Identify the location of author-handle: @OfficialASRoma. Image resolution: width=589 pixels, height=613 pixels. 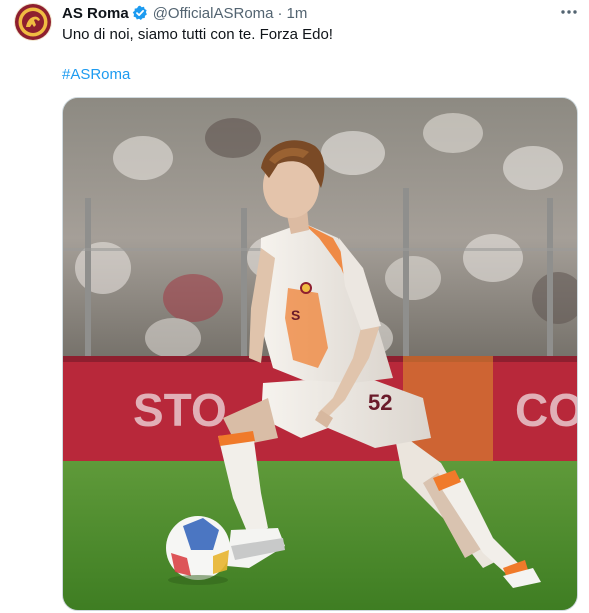
(213, 13).